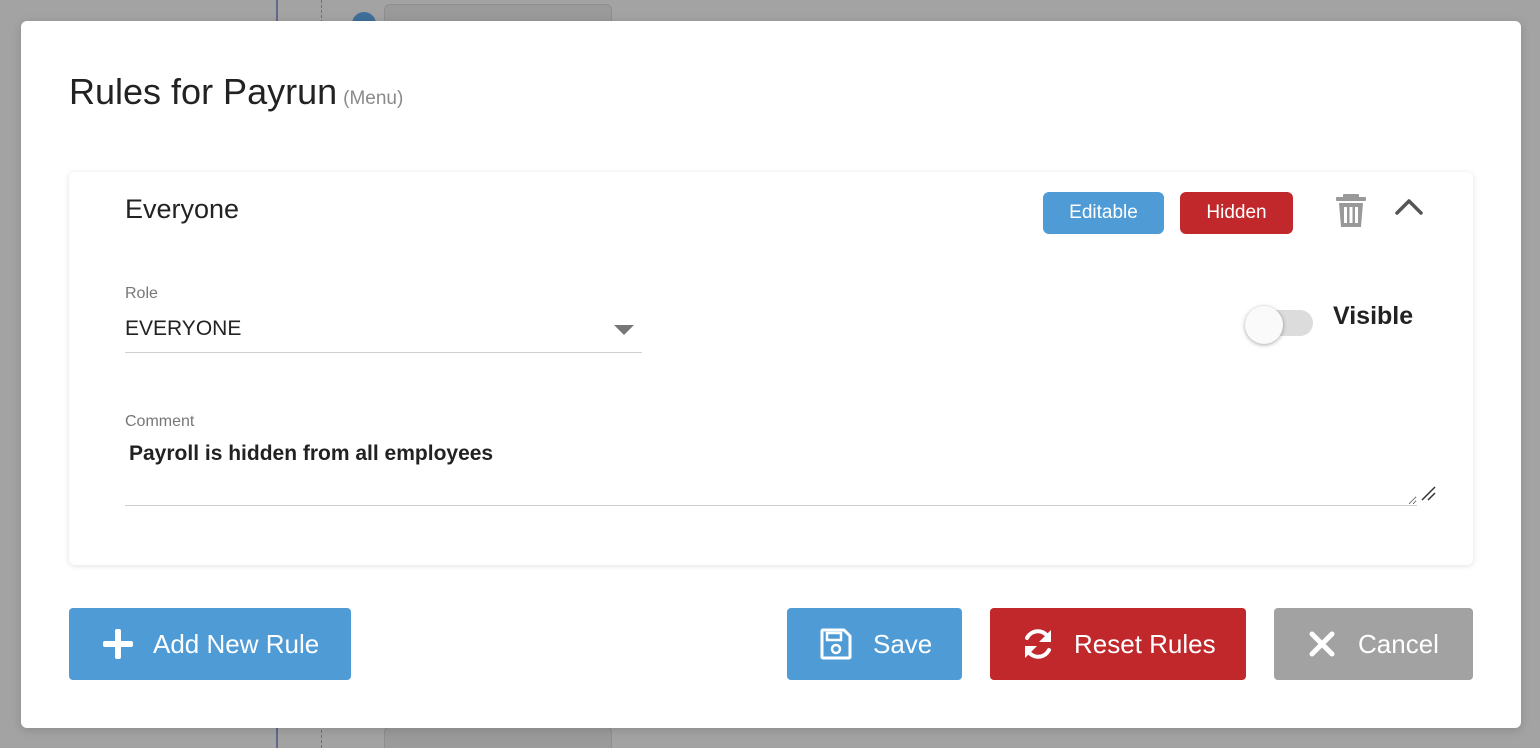 This screenshot has width=1540, height=748. Describe the element at coordinates (1103, 213) in the screenshot. I see `editable-badge: Editable` at that location.